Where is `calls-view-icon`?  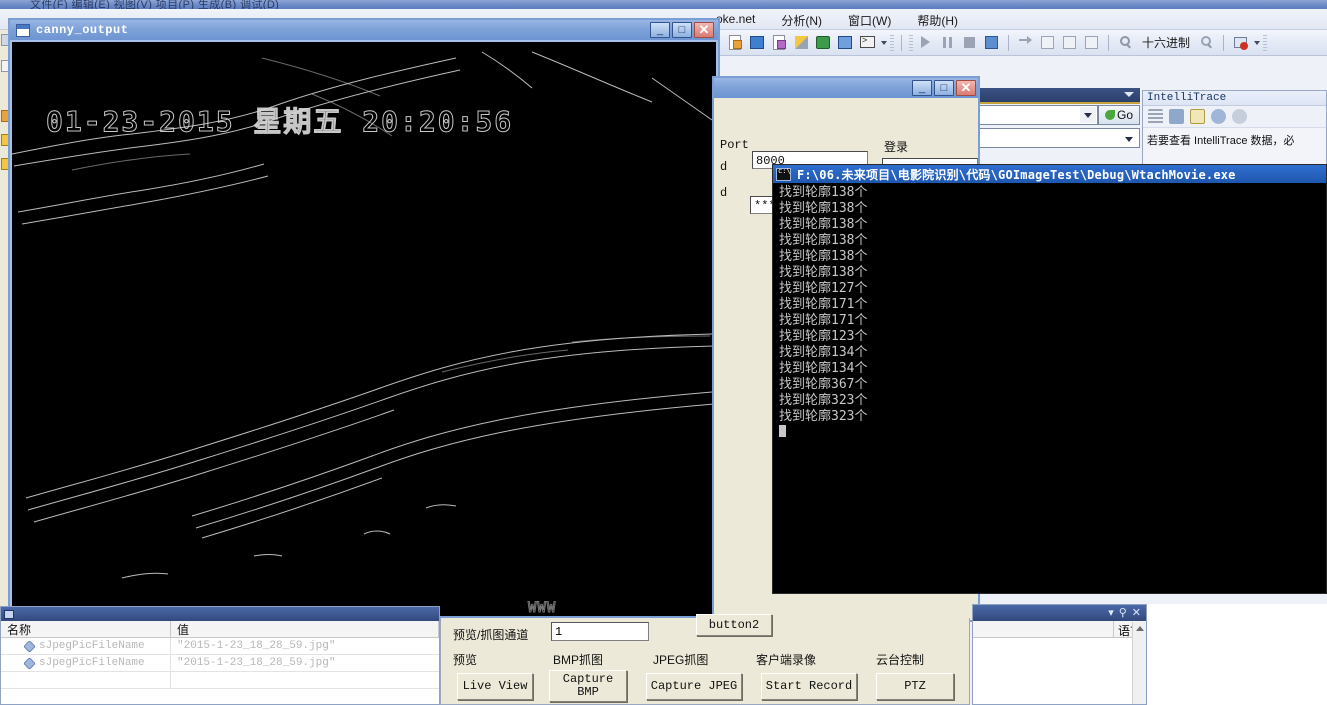
calls-view-icon is located at coordinates (1176, 116).